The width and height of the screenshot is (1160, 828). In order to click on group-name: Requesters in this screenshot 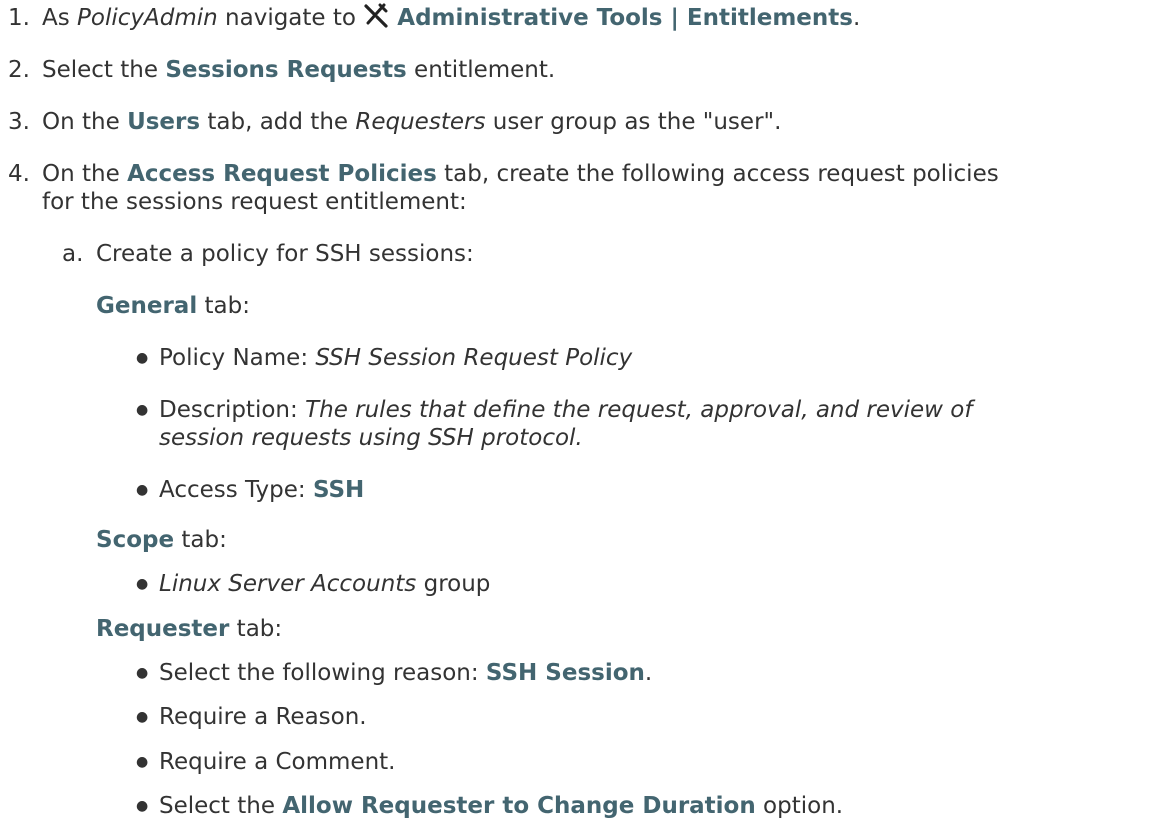, I will do `click(420, 122)`.